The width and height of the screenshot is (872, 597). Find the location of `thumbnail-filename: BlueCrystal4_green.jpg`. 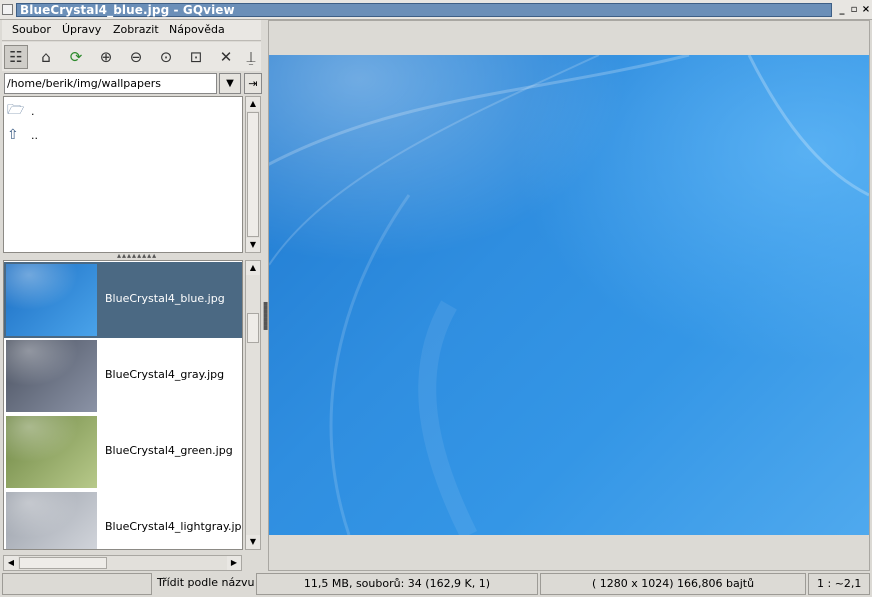

thumbnail-filename: BlueCrystal4_green.jpg is located at coordinates (169, 450).